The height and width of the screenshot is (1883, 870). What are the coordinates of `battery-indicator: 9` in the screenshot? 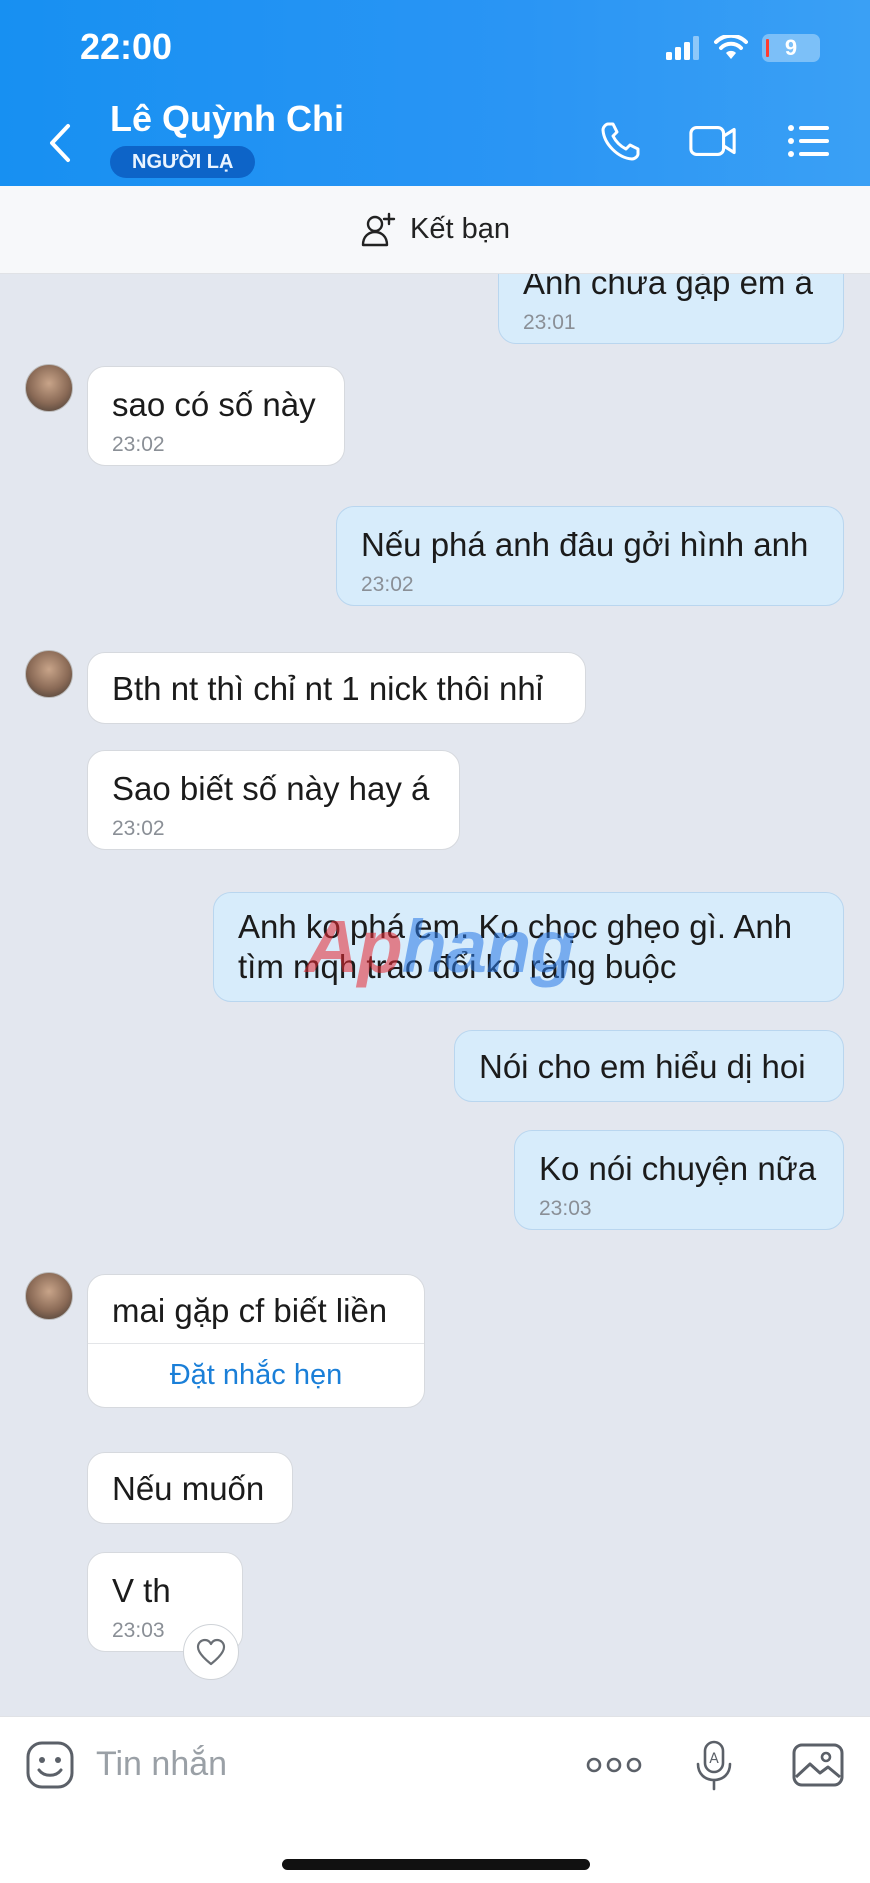 It's located at (791, 48).